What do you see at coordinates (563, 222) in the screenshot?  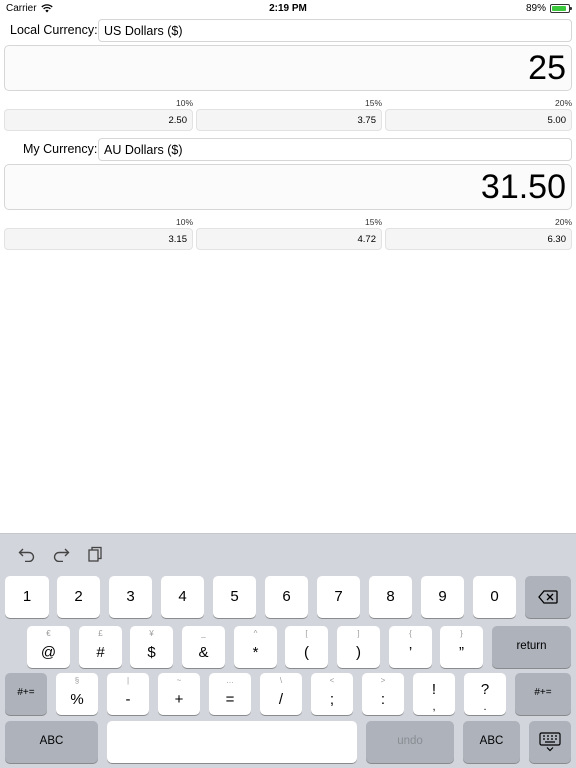 I see `tip-percent-label: 20%` at bounding box center [563, 222].